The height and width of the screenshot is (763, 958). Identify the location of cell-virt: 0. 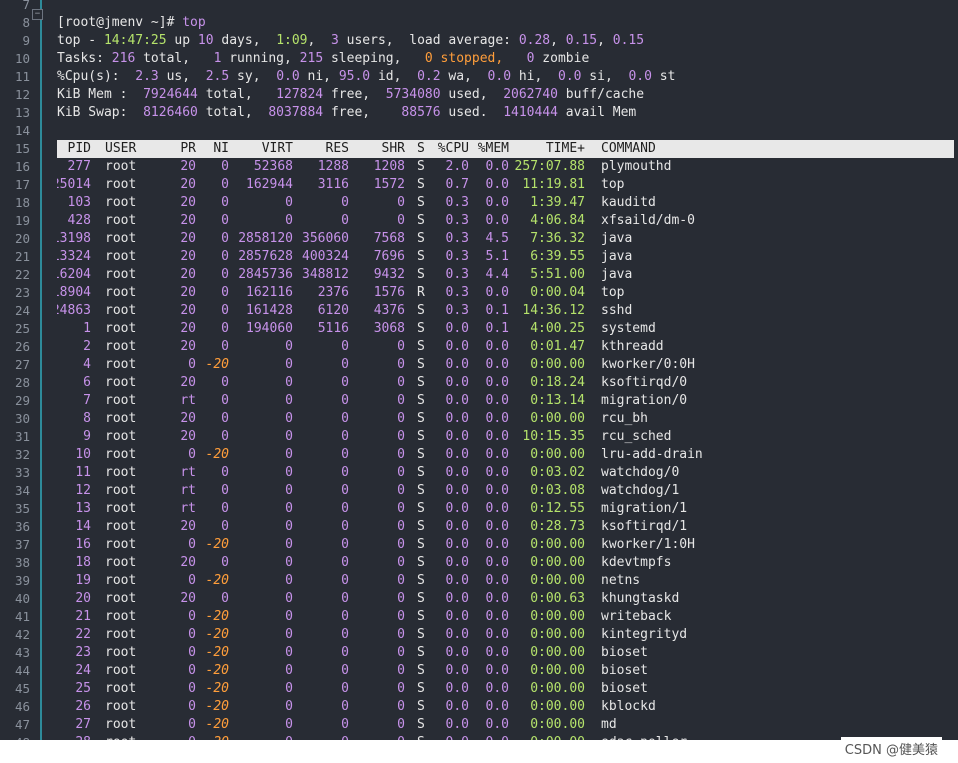
(289, 436).